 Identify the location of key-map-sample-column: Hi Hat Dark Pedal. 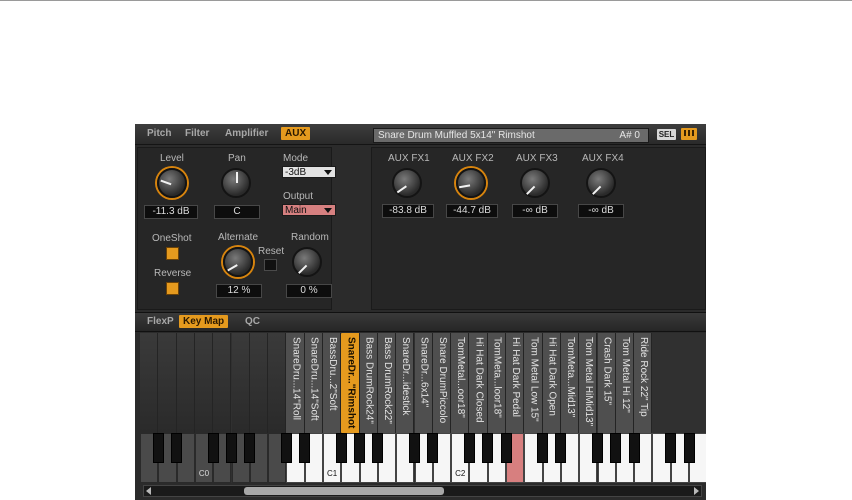
(515, 383).